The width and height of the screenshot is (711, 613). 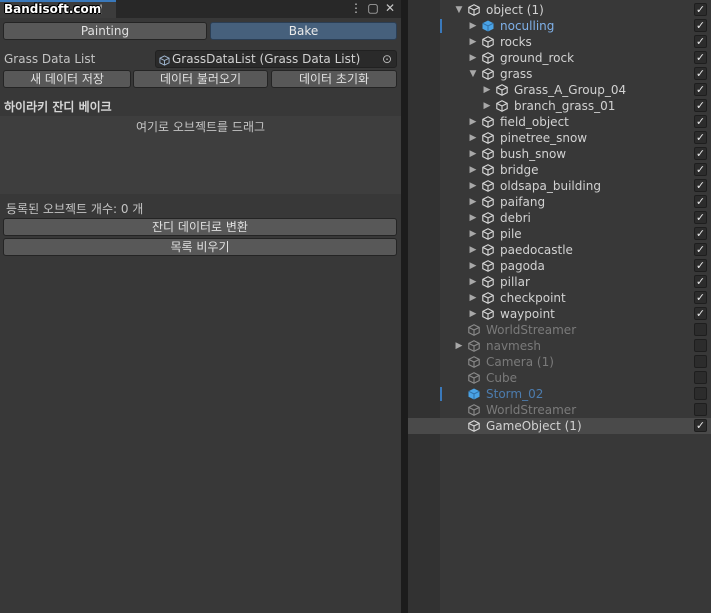 I want to click on object-picker-icon: ⊙, so click(x=387, y=59).